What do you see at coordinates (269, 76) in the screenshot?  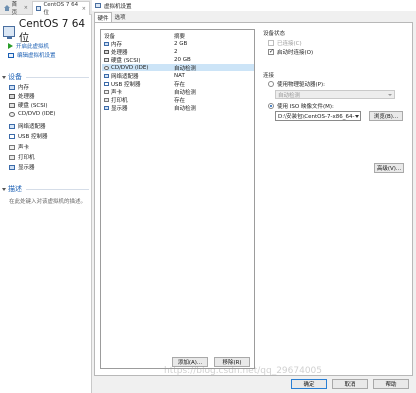 I see `connection-title: 连接` at bounding box center [269, 76].